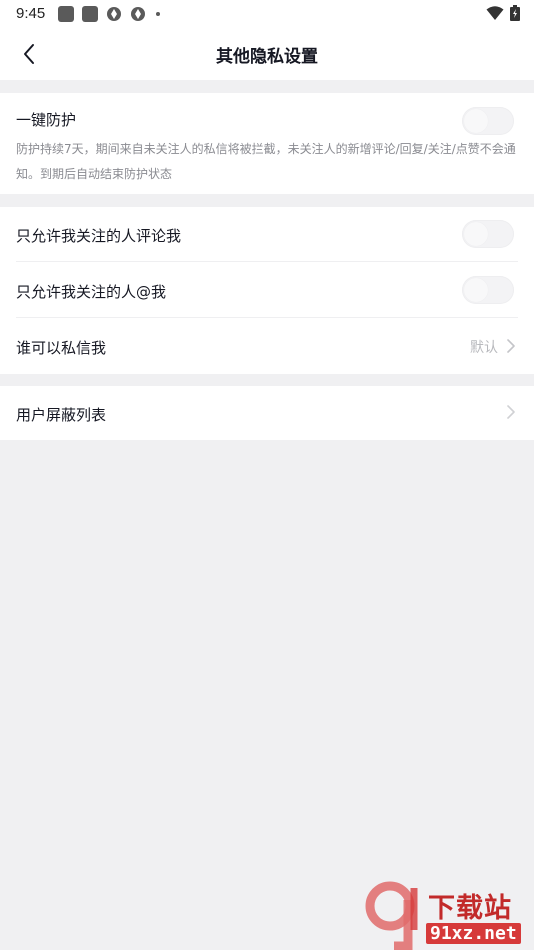 This screenshot has width=534, height=950. What do you see at coordinates (495, 13) in the screenshot?
I see `wifi-icon` at bounding box center [495, 13].